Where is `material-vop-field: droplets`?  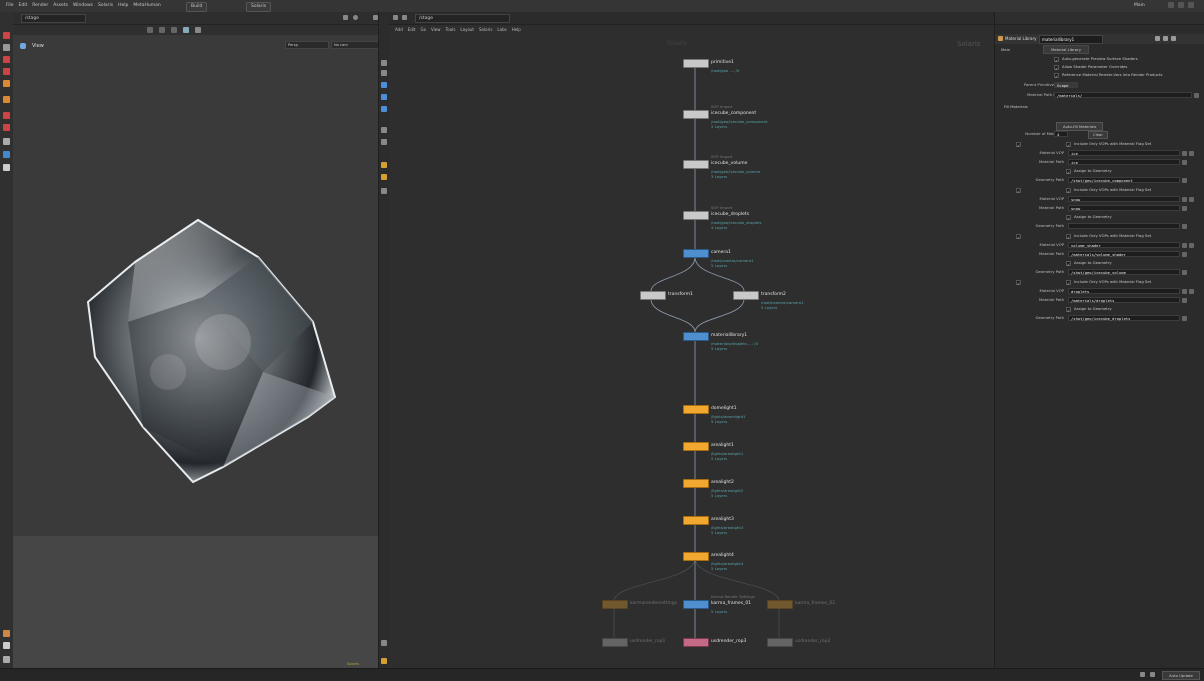
material-vop-field: droplets is located at coordinates (1124, 291).